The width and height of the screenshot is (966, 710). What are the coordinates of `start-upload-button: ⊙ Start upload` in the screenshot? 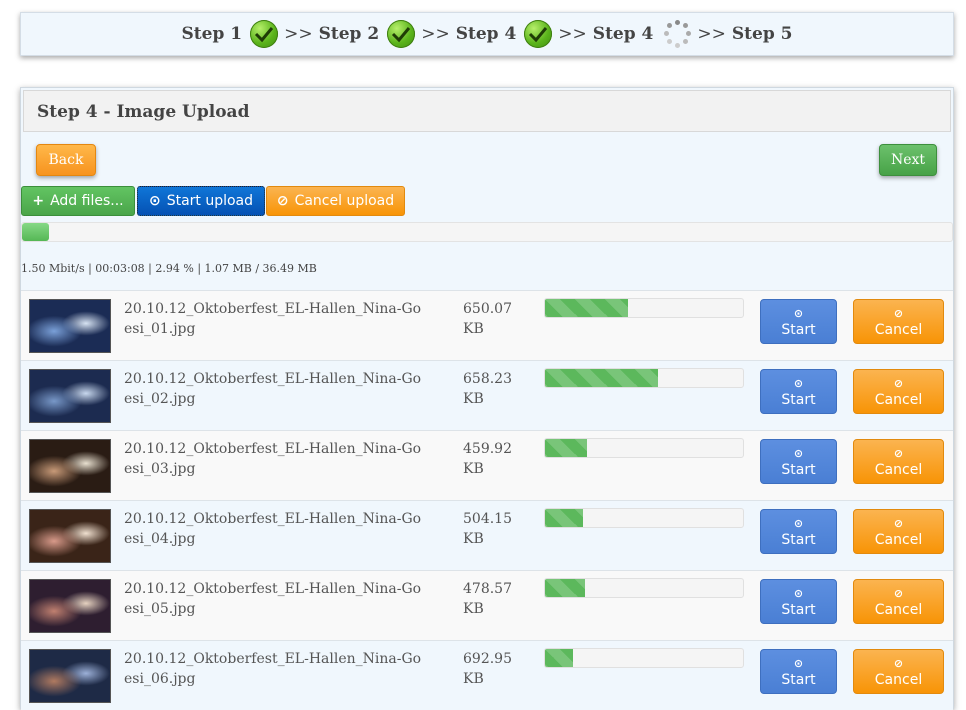 It's located at (201, 201).